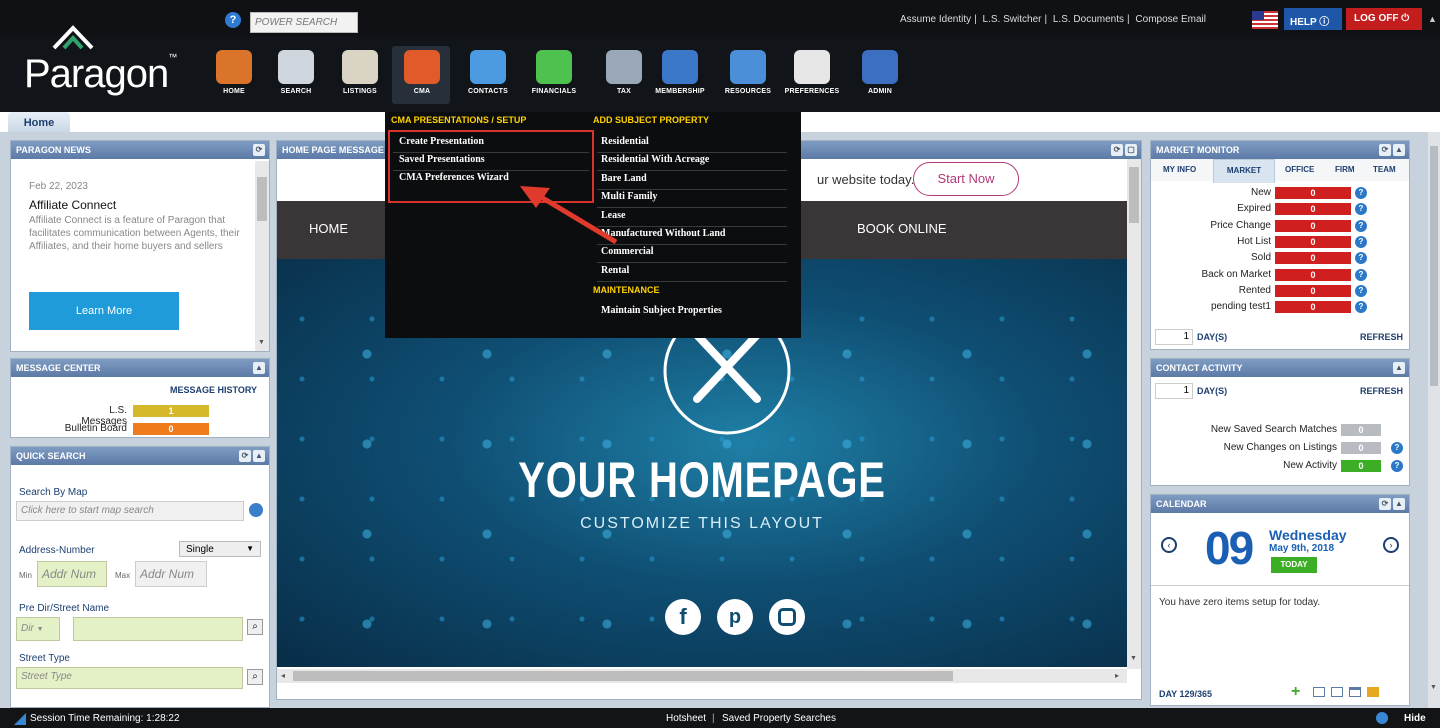 This screenshot has width=1440, height=728. I want to click on us-flag-icon, so click(1265, 20).